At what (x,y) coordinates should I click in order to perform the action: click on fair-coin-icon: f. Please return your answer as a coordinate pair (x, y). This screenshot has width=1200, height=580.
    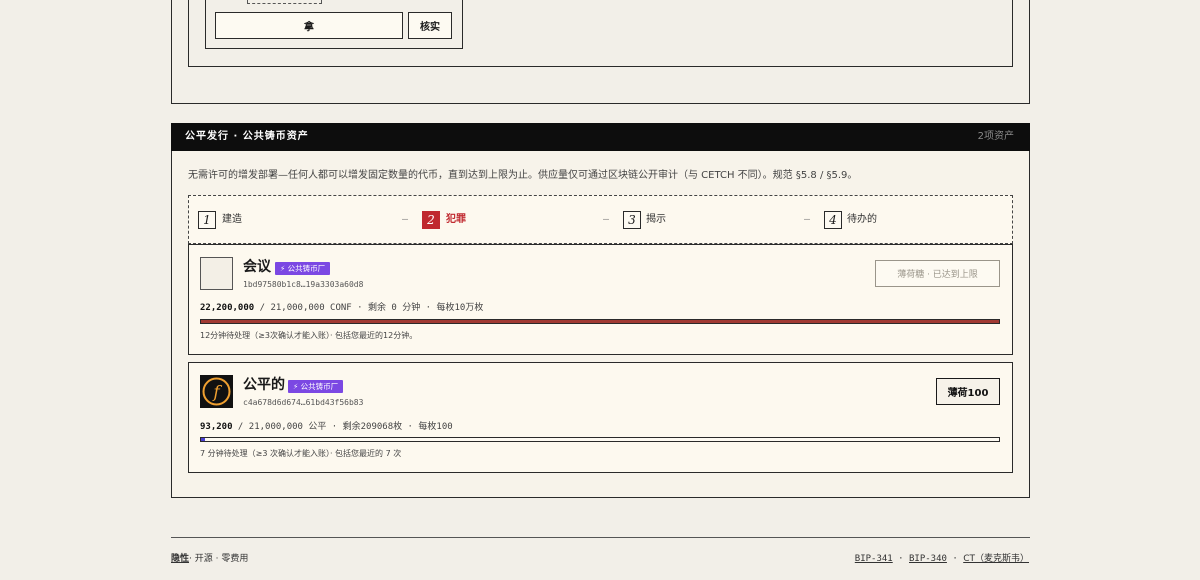
    Looking at the image, I should click on (216, 391).